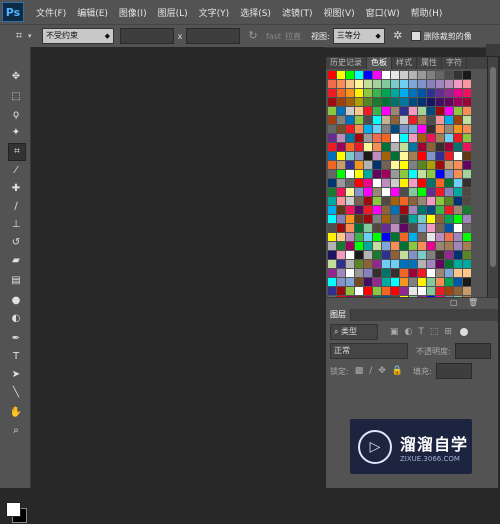  I want to click on delete-crop-checkbox, so click(415, 36).